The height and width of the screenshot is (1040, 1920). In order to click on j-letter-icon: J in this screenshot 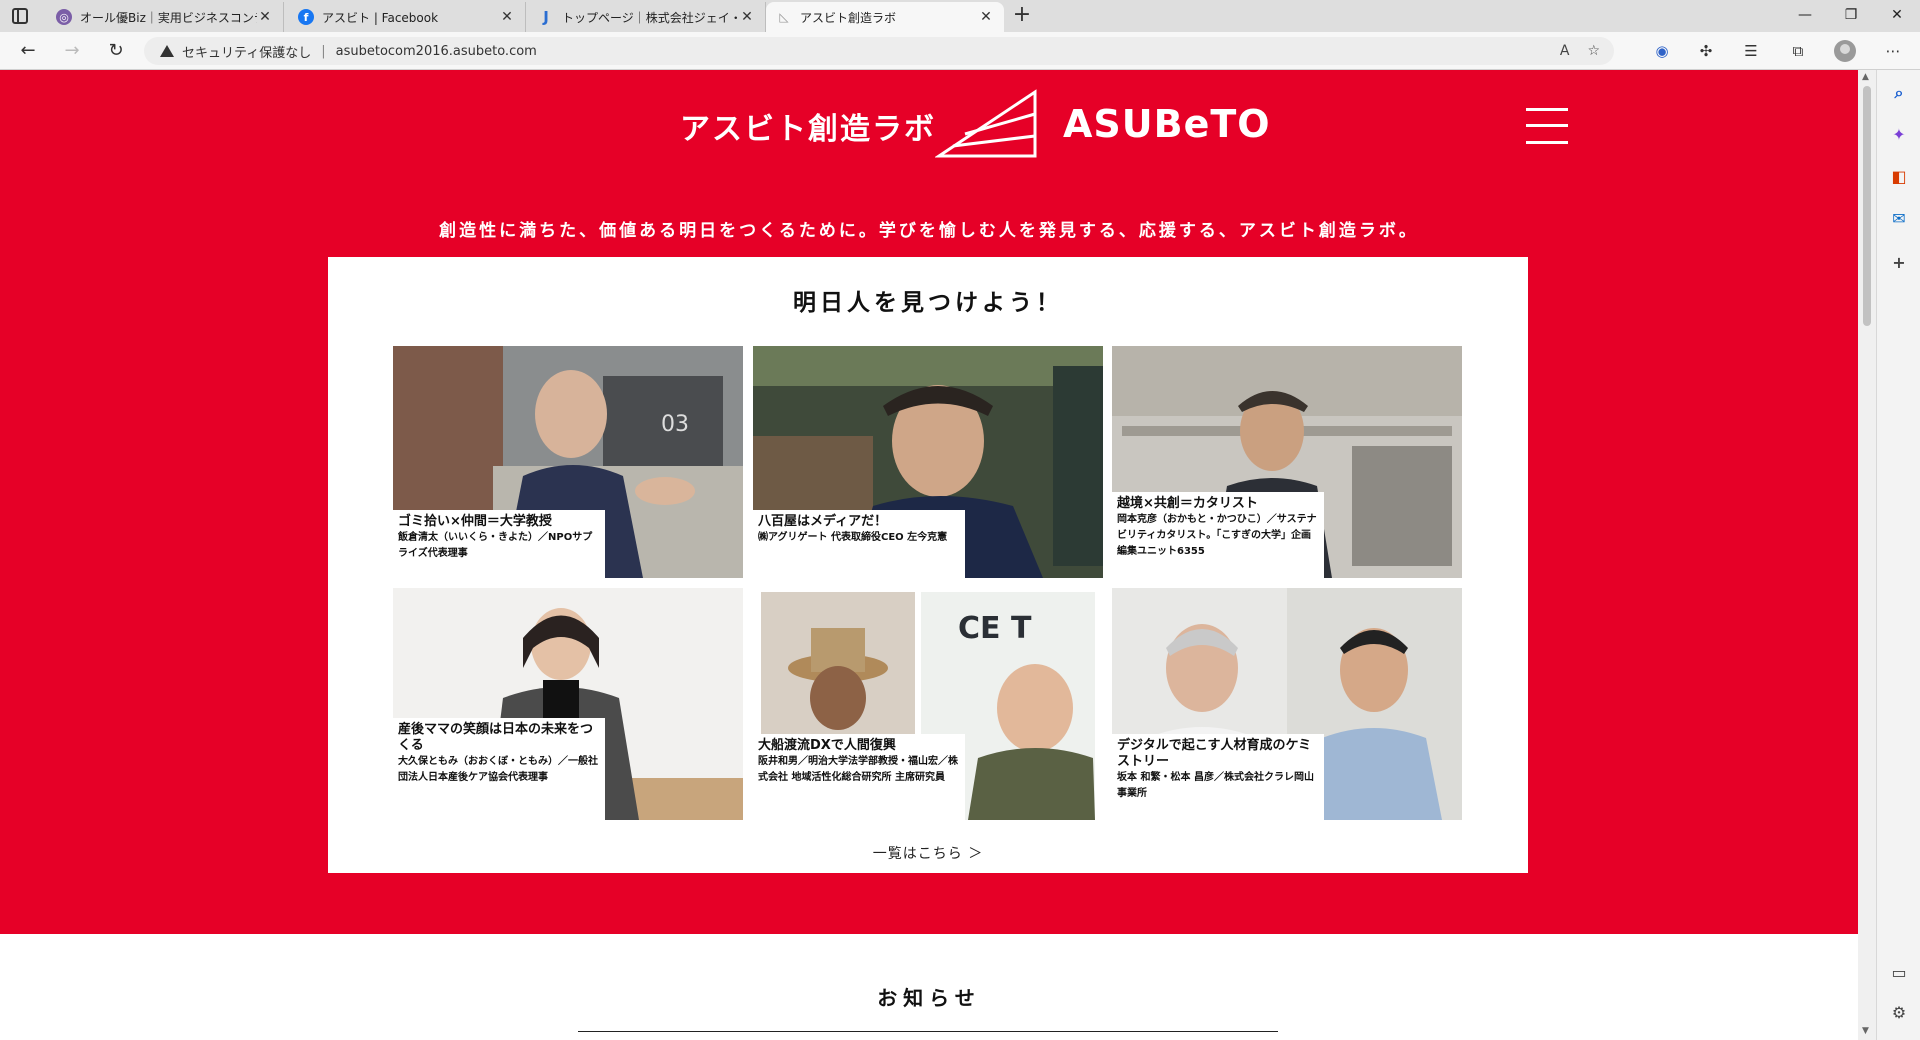, I will do `click(546, 17)`.